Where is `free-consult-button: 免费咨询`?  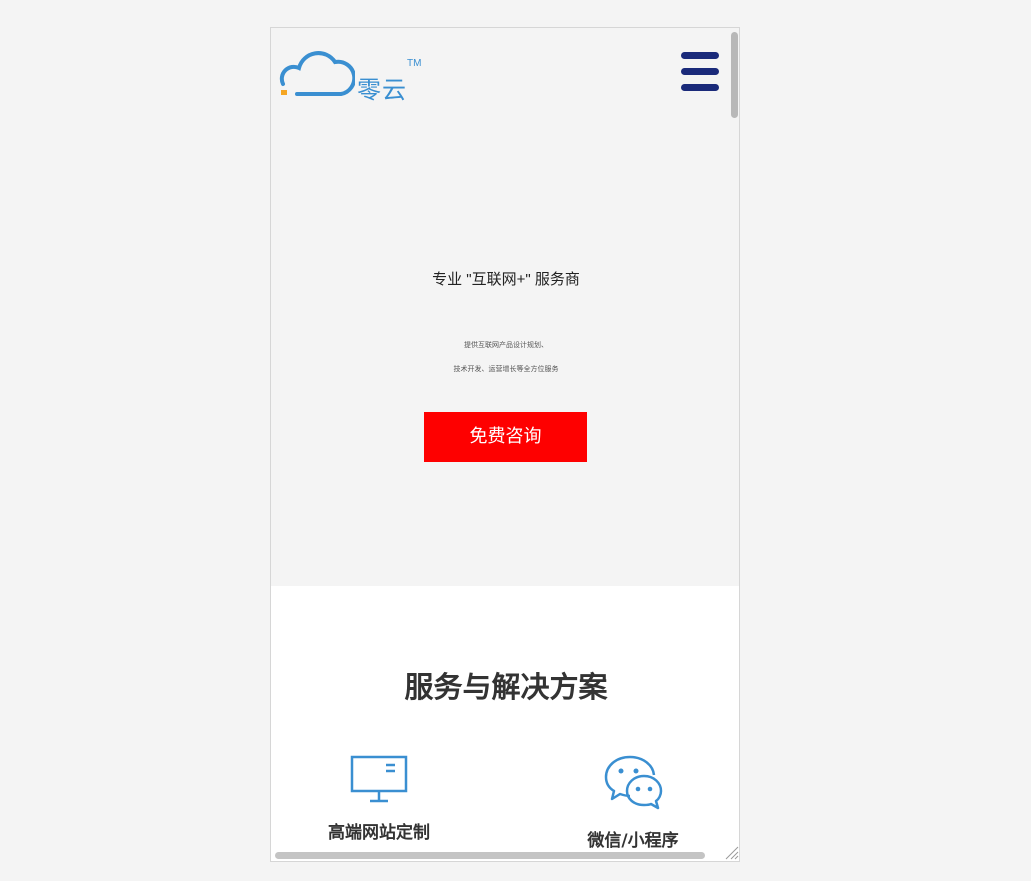 free-consult-button: 免费咨询 is located at coordinates (505, 437).